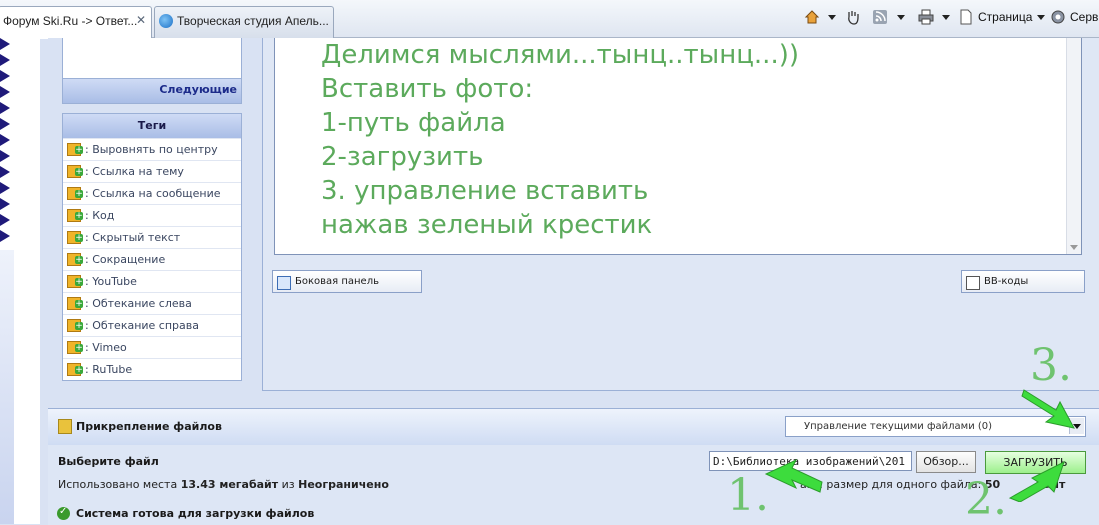 The image size is (1099, 525). I want to click on select-value: Управление текущими файлами (0), so click(898, 426).